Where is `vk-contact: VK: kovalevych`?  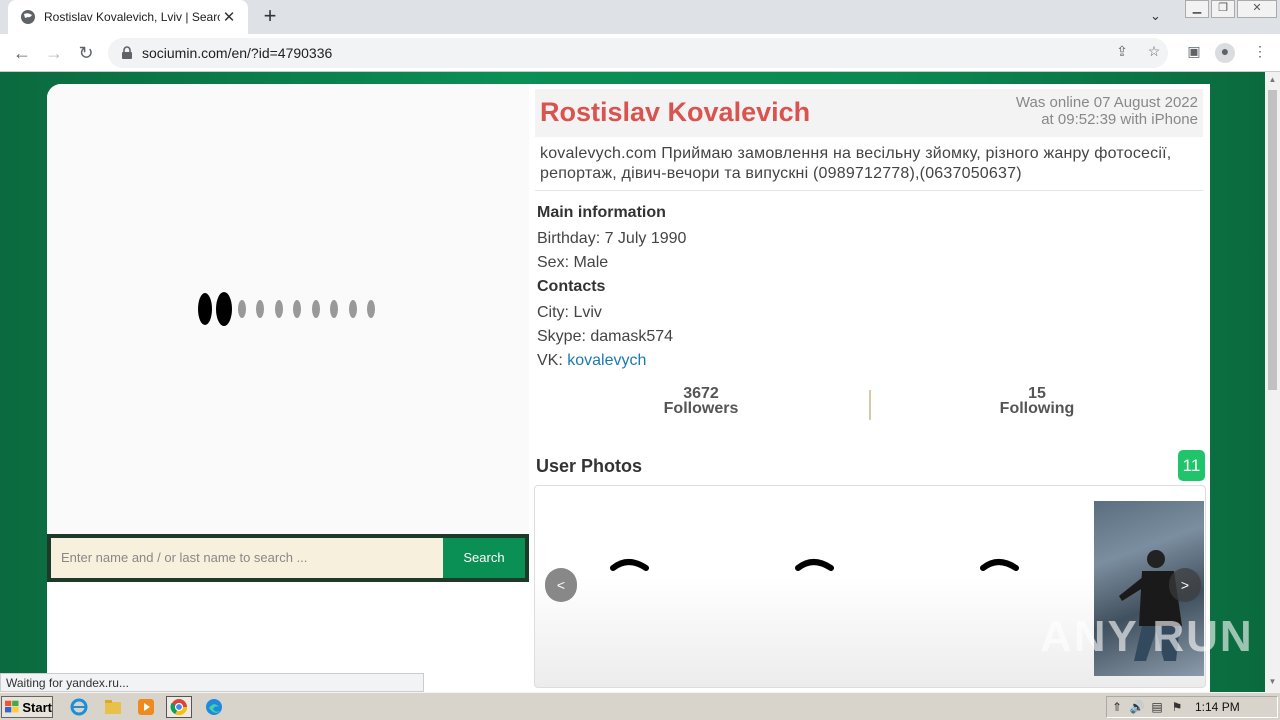
vk-contact: VK: kovalevych is located at coordinates (591, 361).